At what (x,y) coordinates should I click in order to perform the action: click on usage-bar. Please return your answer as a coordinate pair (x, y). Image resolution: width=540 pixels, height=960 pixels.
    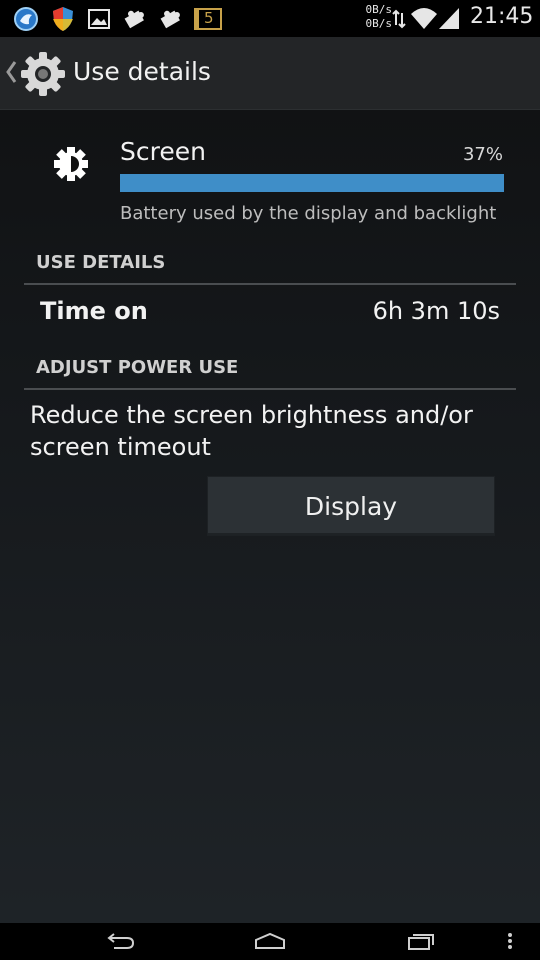
    Looking at the image, I should click on (312, 183).